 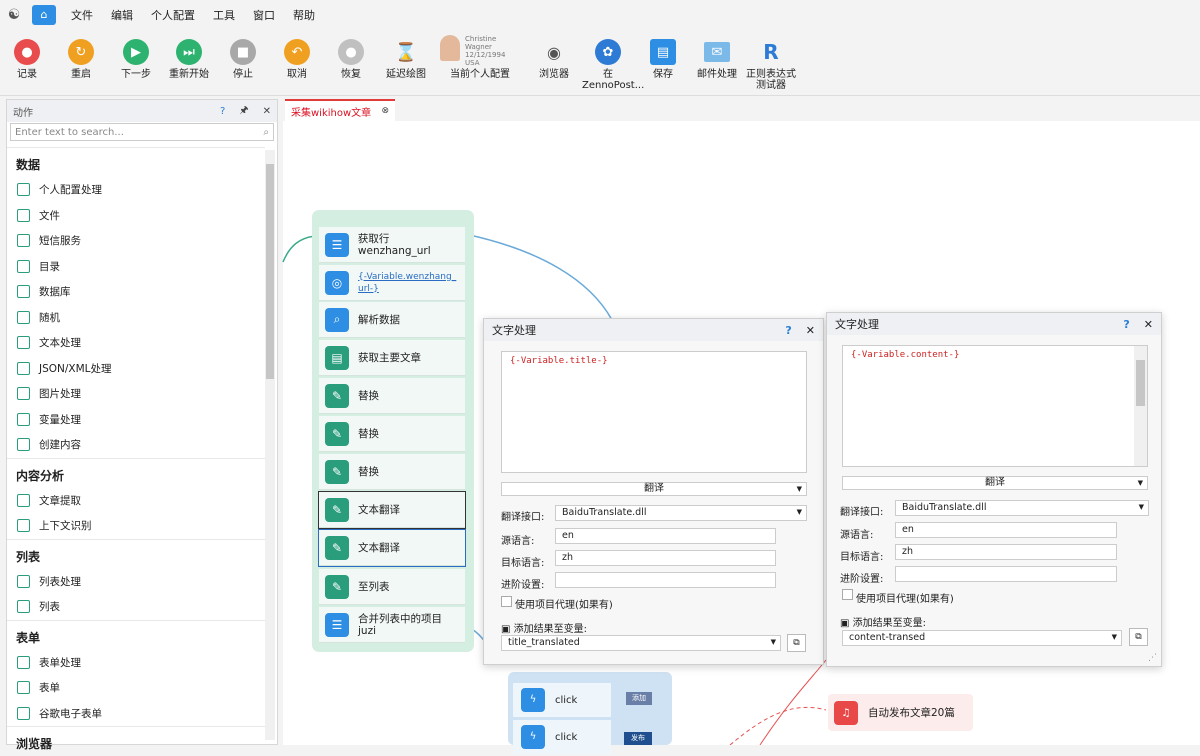 What do you see at coordinates (641, 643) in the screenshot?
I see `result-variable-select: title_translated ▼` at bounding box center [641, 643].